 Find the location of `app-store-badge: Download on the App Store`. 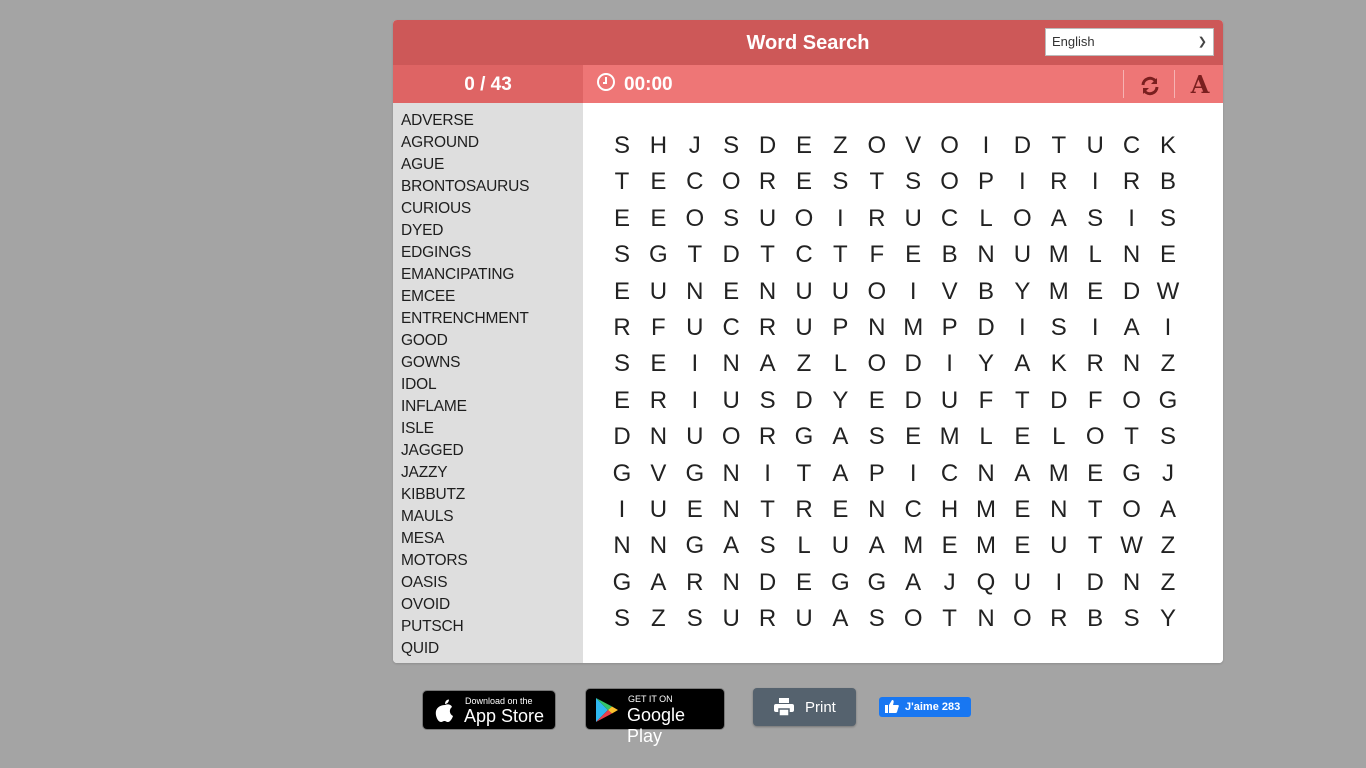

app-store-badge: Download on the App Store is located at coordinates (489, 710).